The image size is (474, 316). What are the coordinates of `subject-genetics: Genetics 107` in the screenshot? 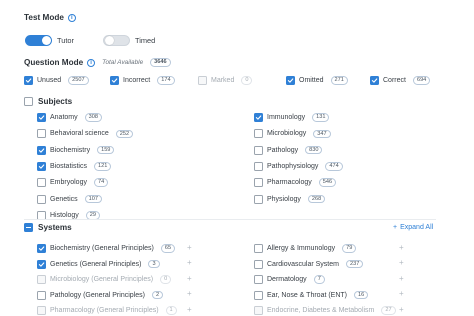 It's located at (69, 199).